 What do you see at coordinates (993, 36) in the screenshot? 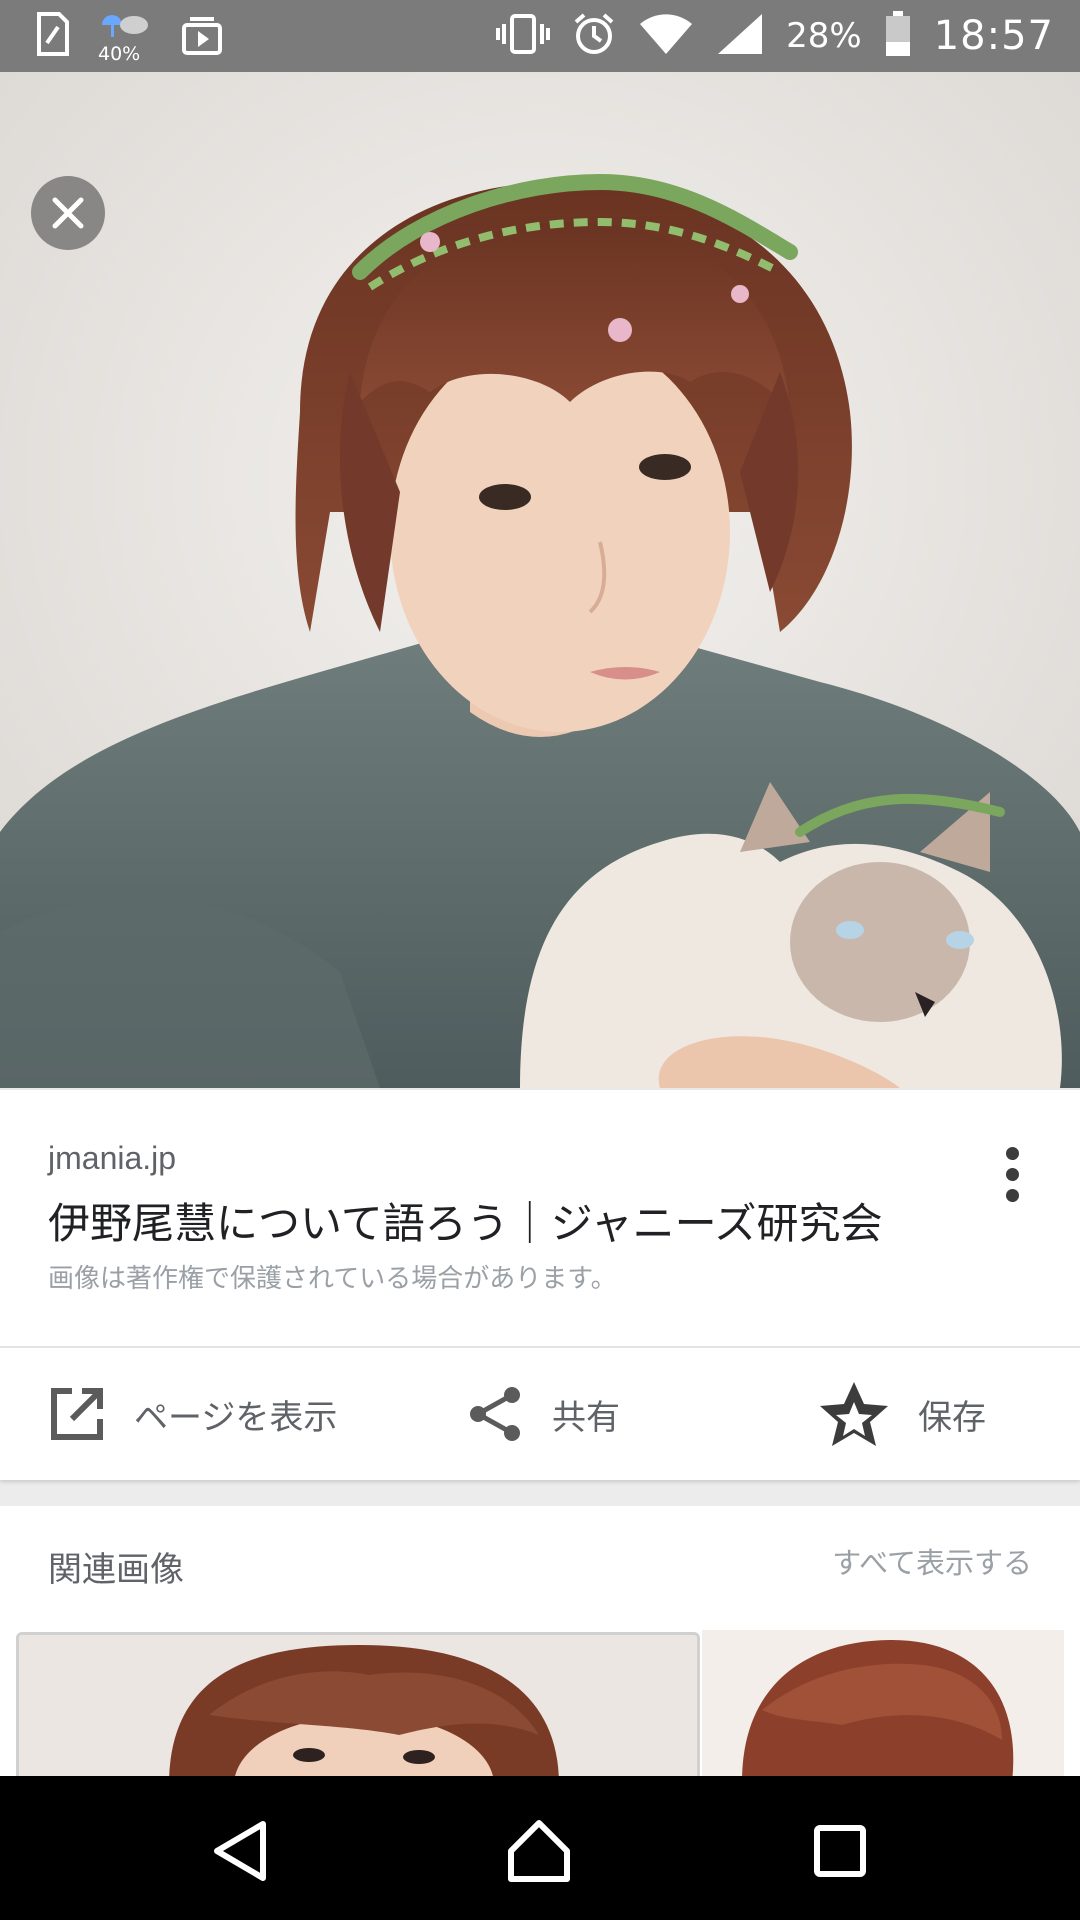
I see `clock: 18:57` at bounding box center [993, 36].